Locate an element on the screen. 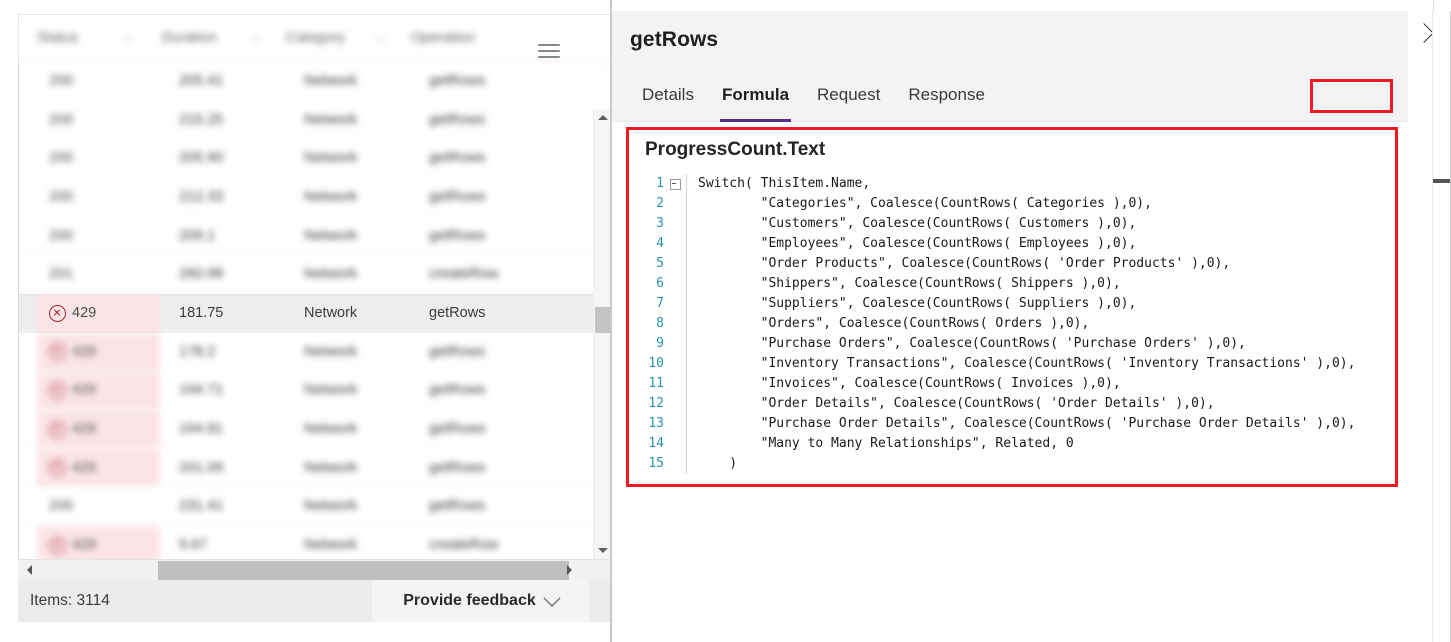 This screenshot has height=642, width=1451. column-sort-icon-status: ◇ is located at coordinates (128, 38).